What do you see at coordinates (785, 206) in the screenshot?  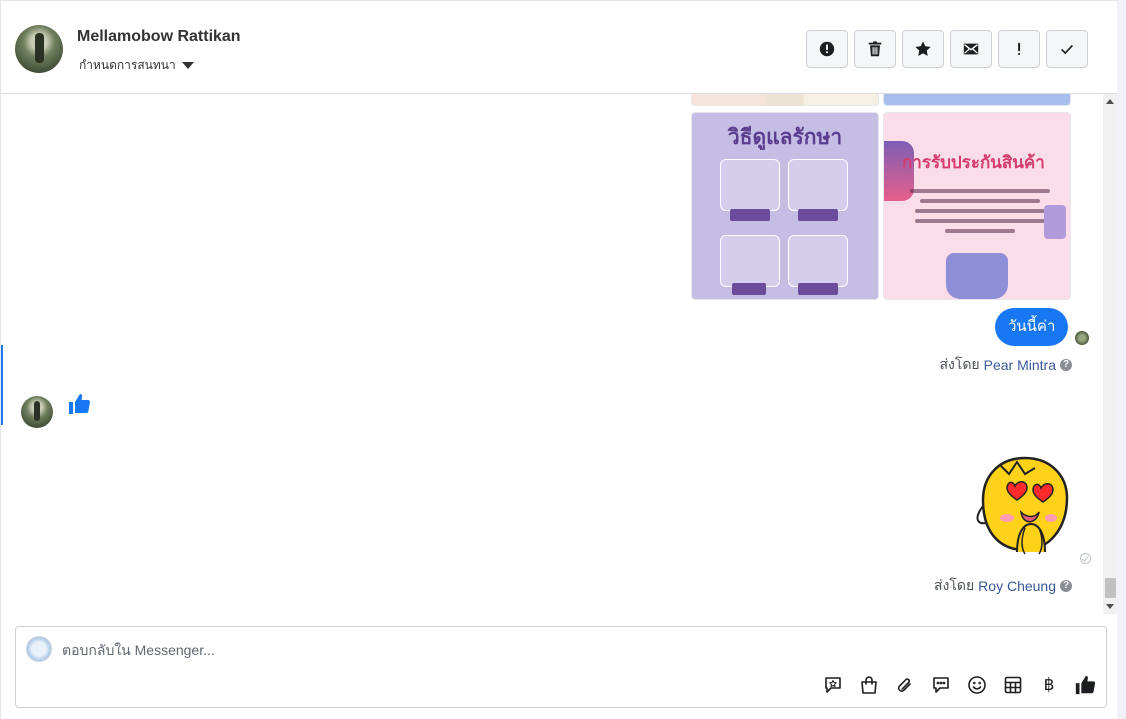 I see `care-instructions-image: วิธีดูแลรักษา` at bounding box center [785, 206].